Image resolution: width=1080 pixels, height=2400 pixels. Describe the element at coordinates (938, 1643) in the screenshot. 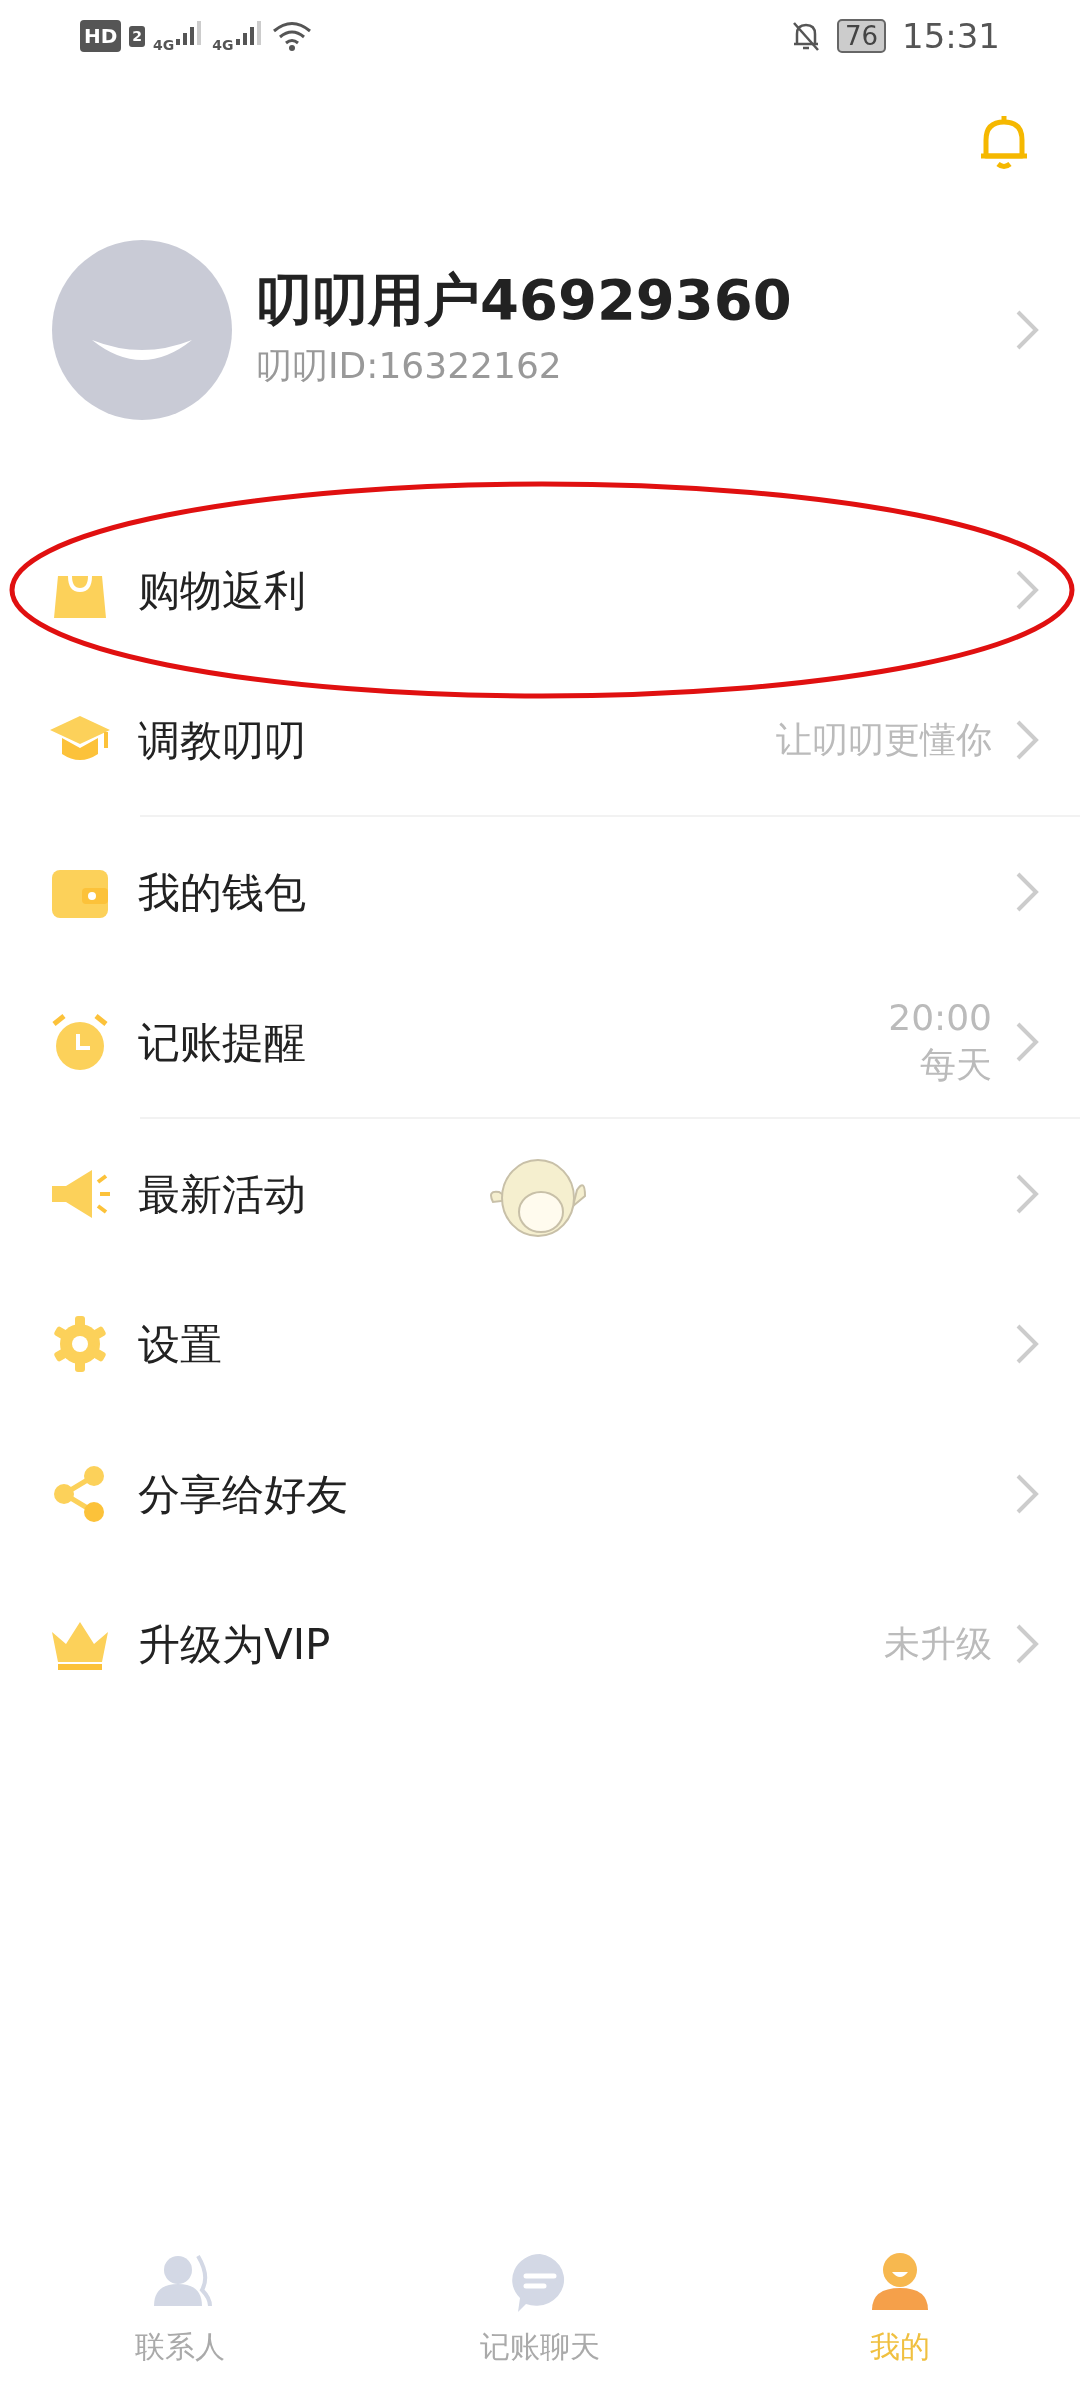

I see `menu-detail: 未升级` at that location.